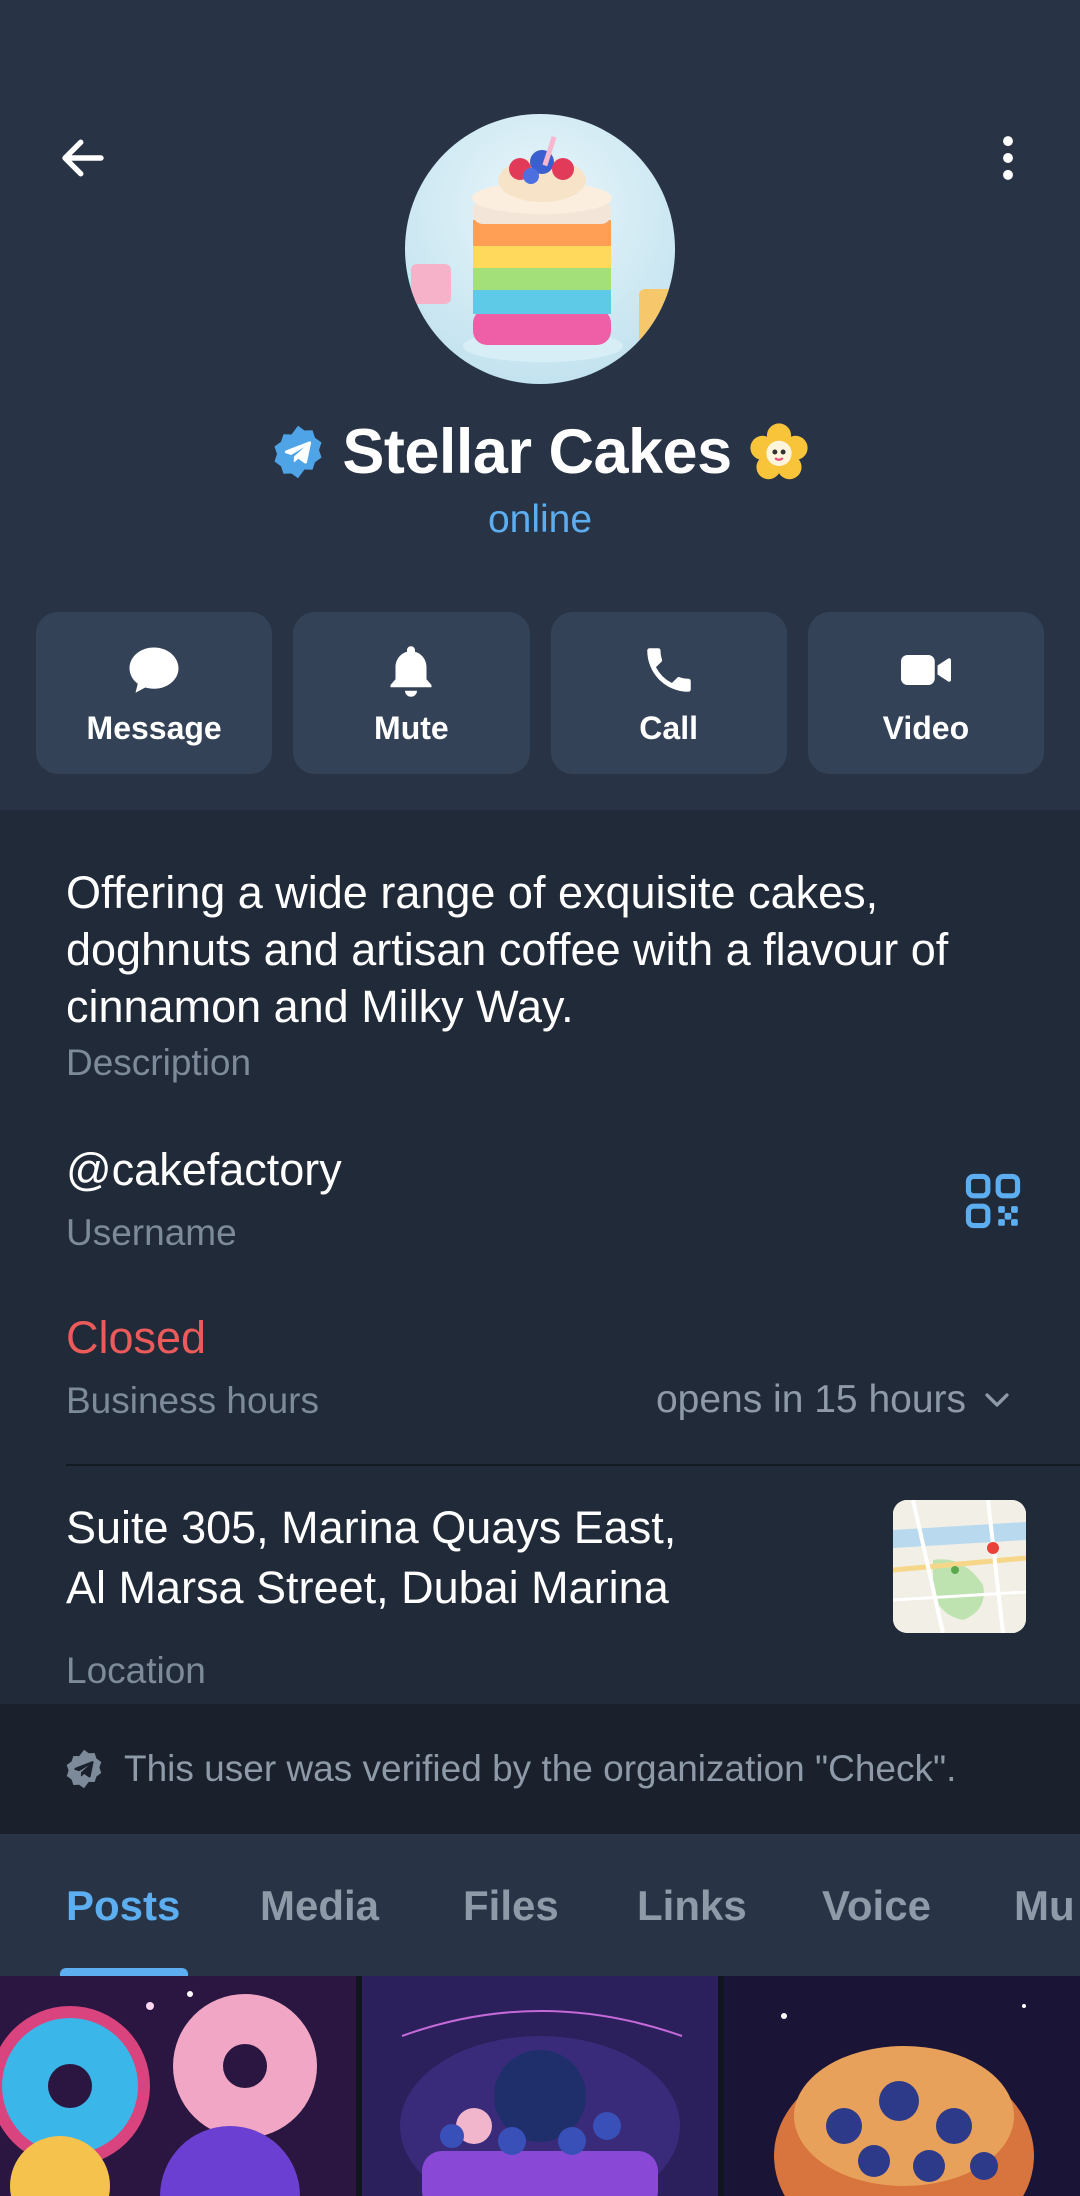  I want to click on donuts-image, so click(178, 2086).